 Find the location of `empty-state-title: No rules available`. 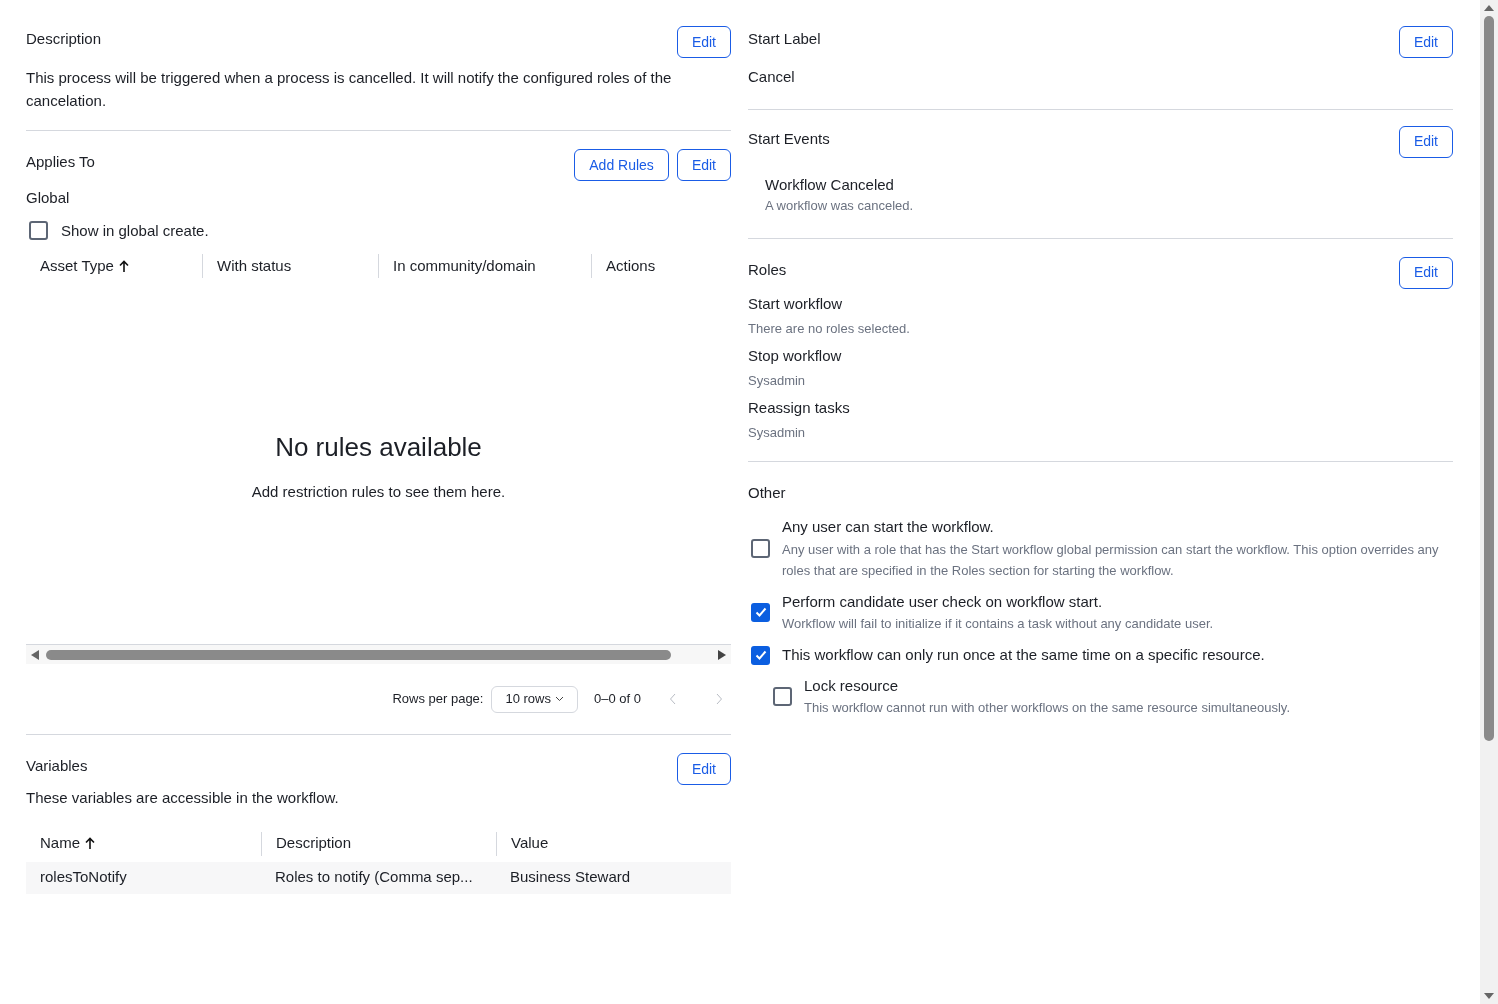

empty-state-title: No rules available is located at coordinates (378, 448).